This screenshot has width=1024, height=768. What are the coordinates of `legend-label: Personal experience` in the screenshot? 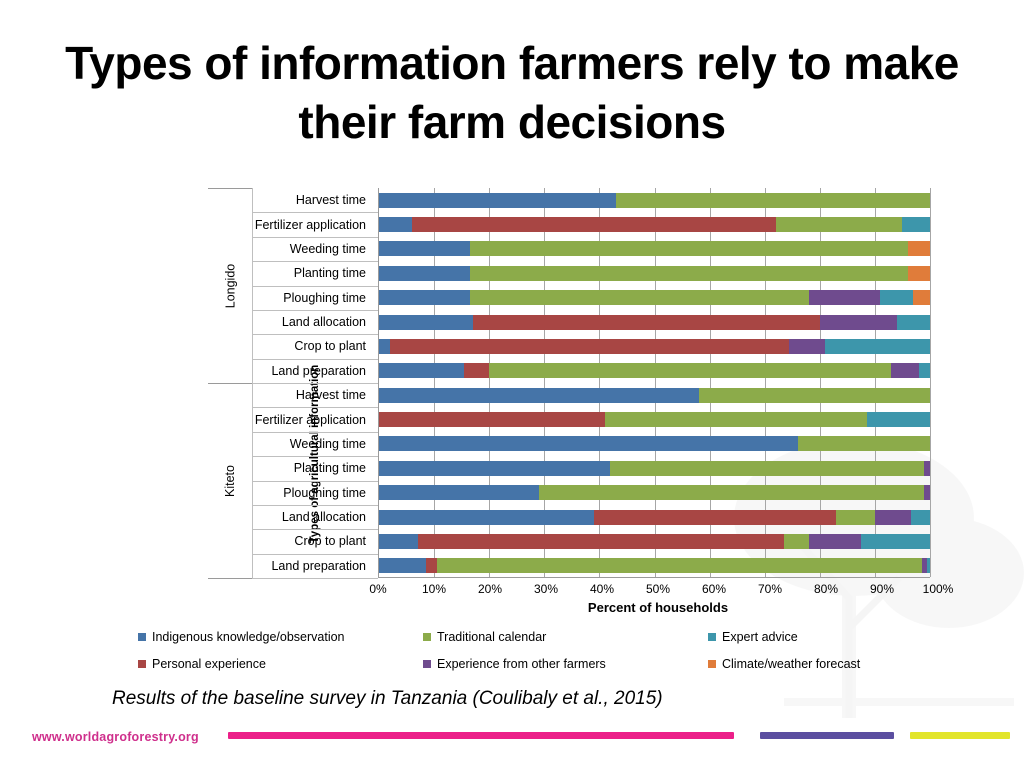 It's located at (209, 664).